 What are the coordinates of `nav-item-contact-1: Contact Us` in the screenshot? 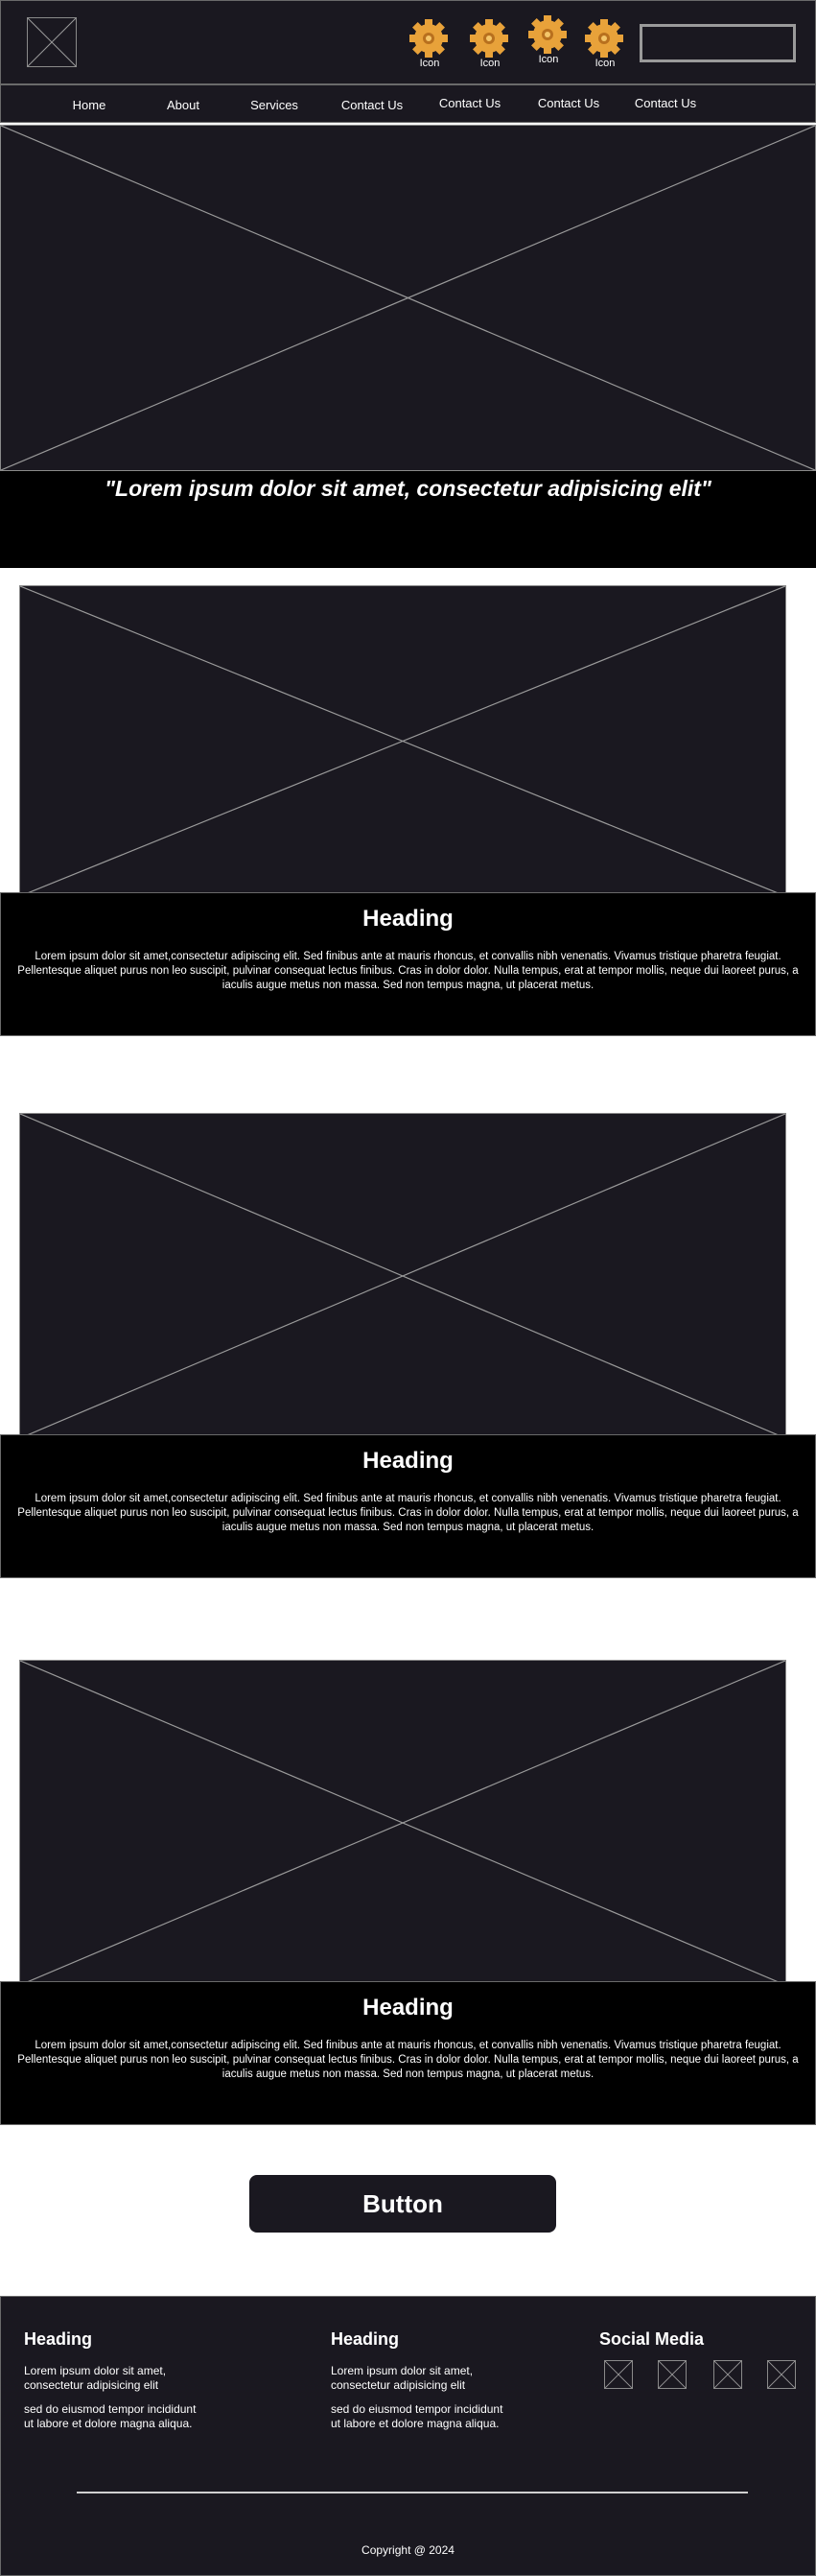 It's located at (372, 105).